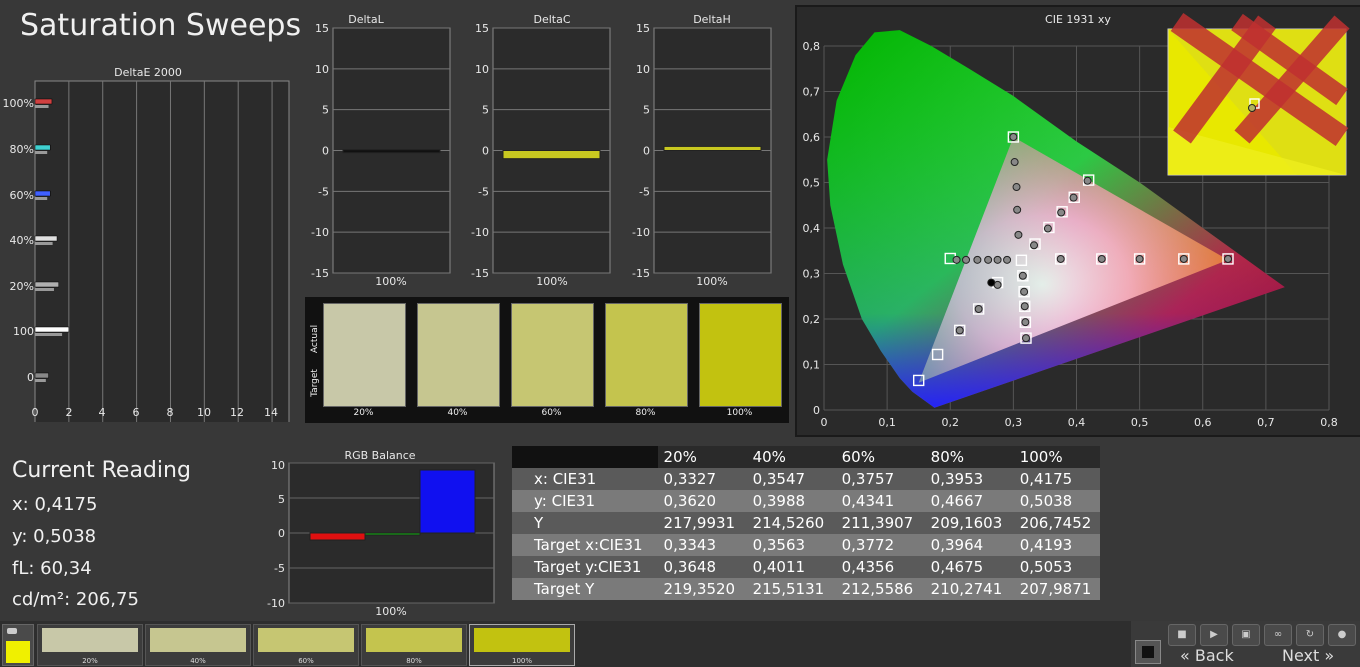  Describe the element at coordinates (1329, 655) in the screenshot. I see `next-arrow-icon: »` at that location.